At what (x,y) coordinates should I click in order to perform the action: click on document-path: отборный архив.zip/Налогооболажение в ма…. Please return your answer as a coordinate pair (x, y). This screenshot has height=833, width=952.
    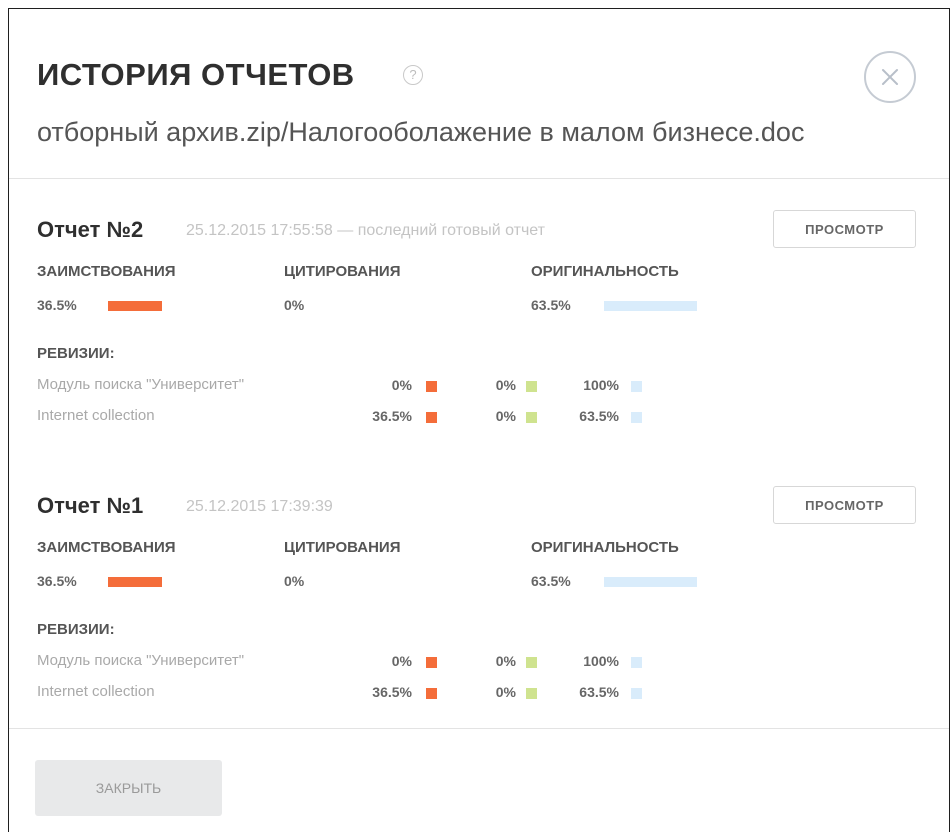
    Looking at the image, I should click on (421, 132).